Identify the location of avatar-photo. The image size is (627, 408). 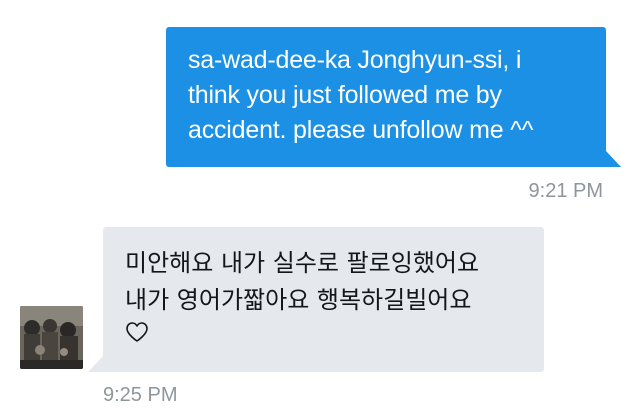
(51, 337).